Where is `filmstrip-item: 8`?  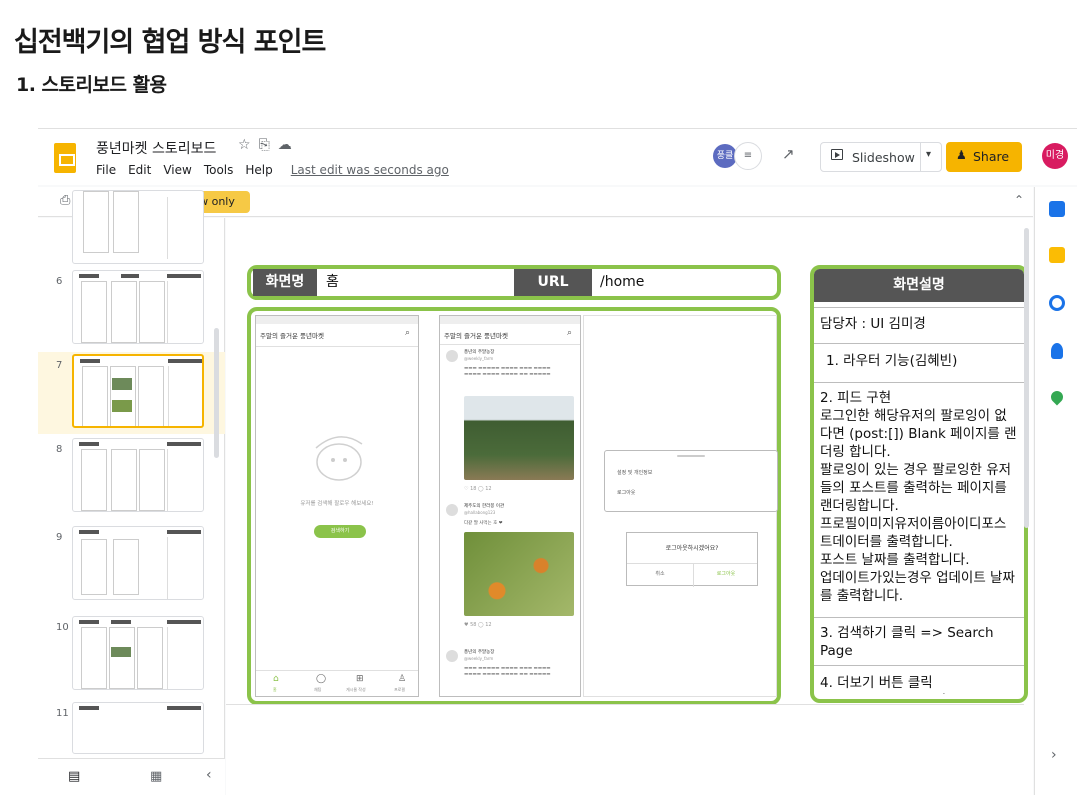 filmstrip-item: 8 is located at coordinates (131, 477).